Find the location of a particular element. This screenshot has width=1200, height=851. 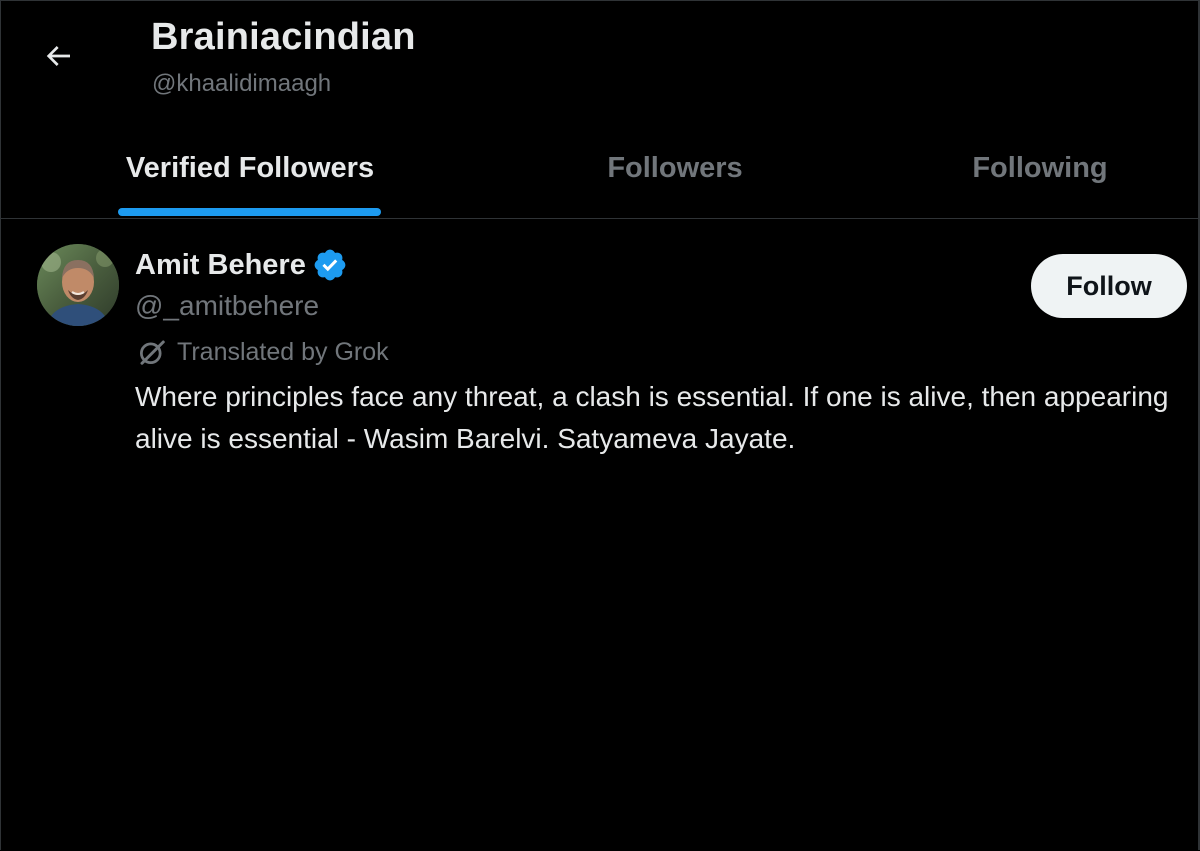

tab-bar: Verified Followers Followers Following is located at coordinates (600, 168).